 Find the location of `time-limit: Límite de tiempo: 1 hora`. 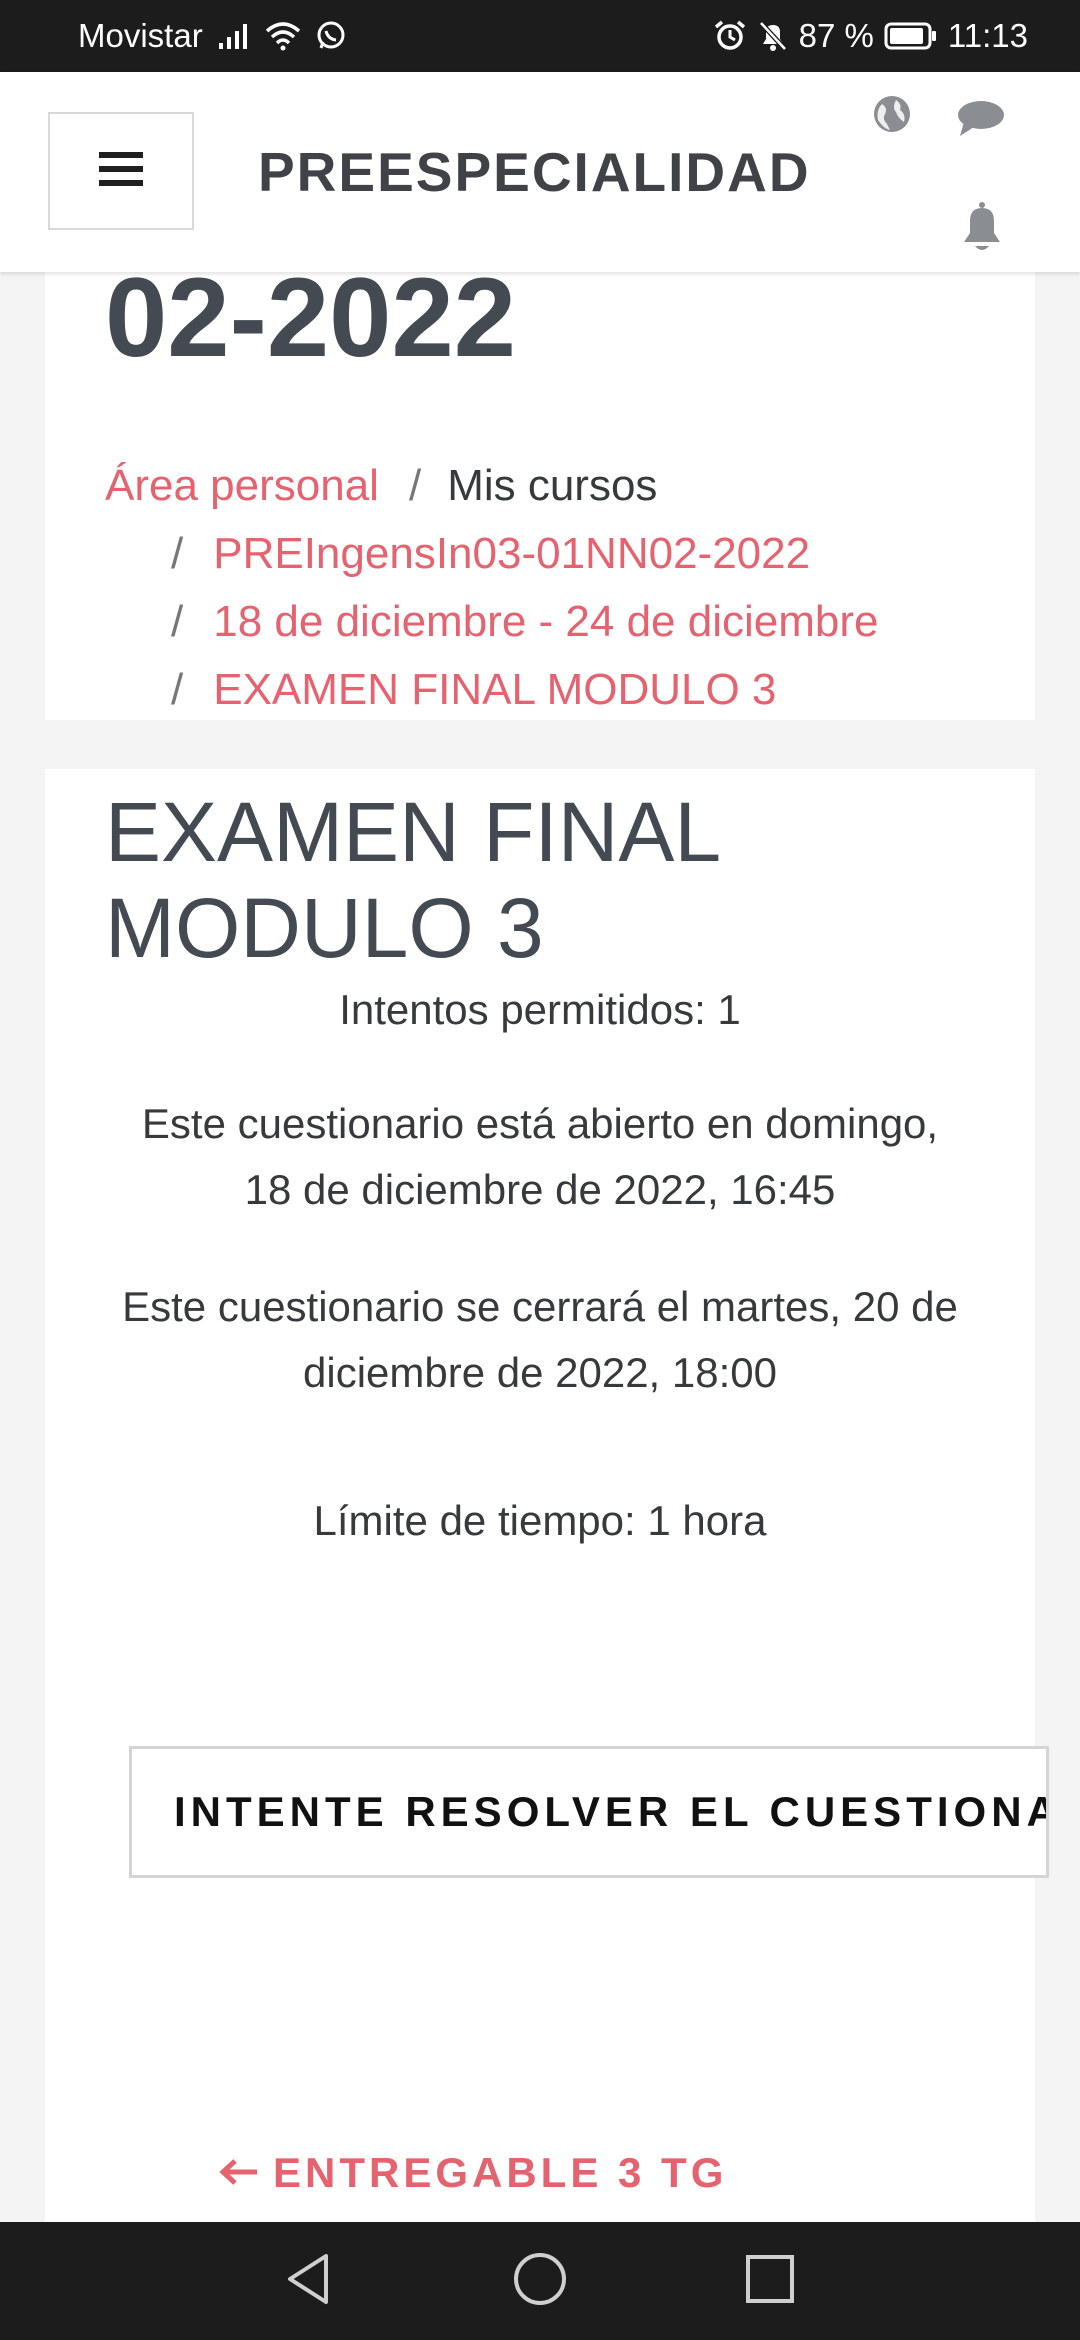

time-limit: Límite de tiempo: 1 hora is located at coordinates (540, 1520).